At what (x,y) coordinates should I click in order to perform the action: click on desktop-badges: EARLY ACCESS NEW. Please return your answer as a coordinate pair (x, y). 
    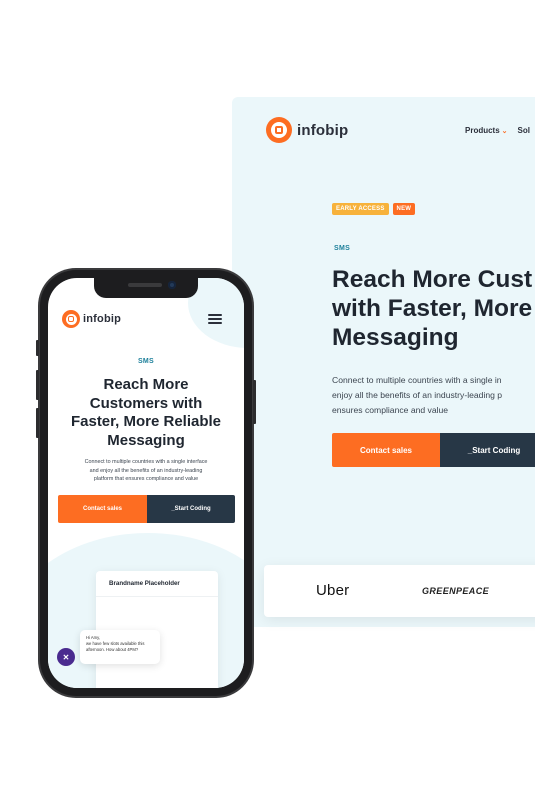
    Looking at the image, I should click on (374, 209).